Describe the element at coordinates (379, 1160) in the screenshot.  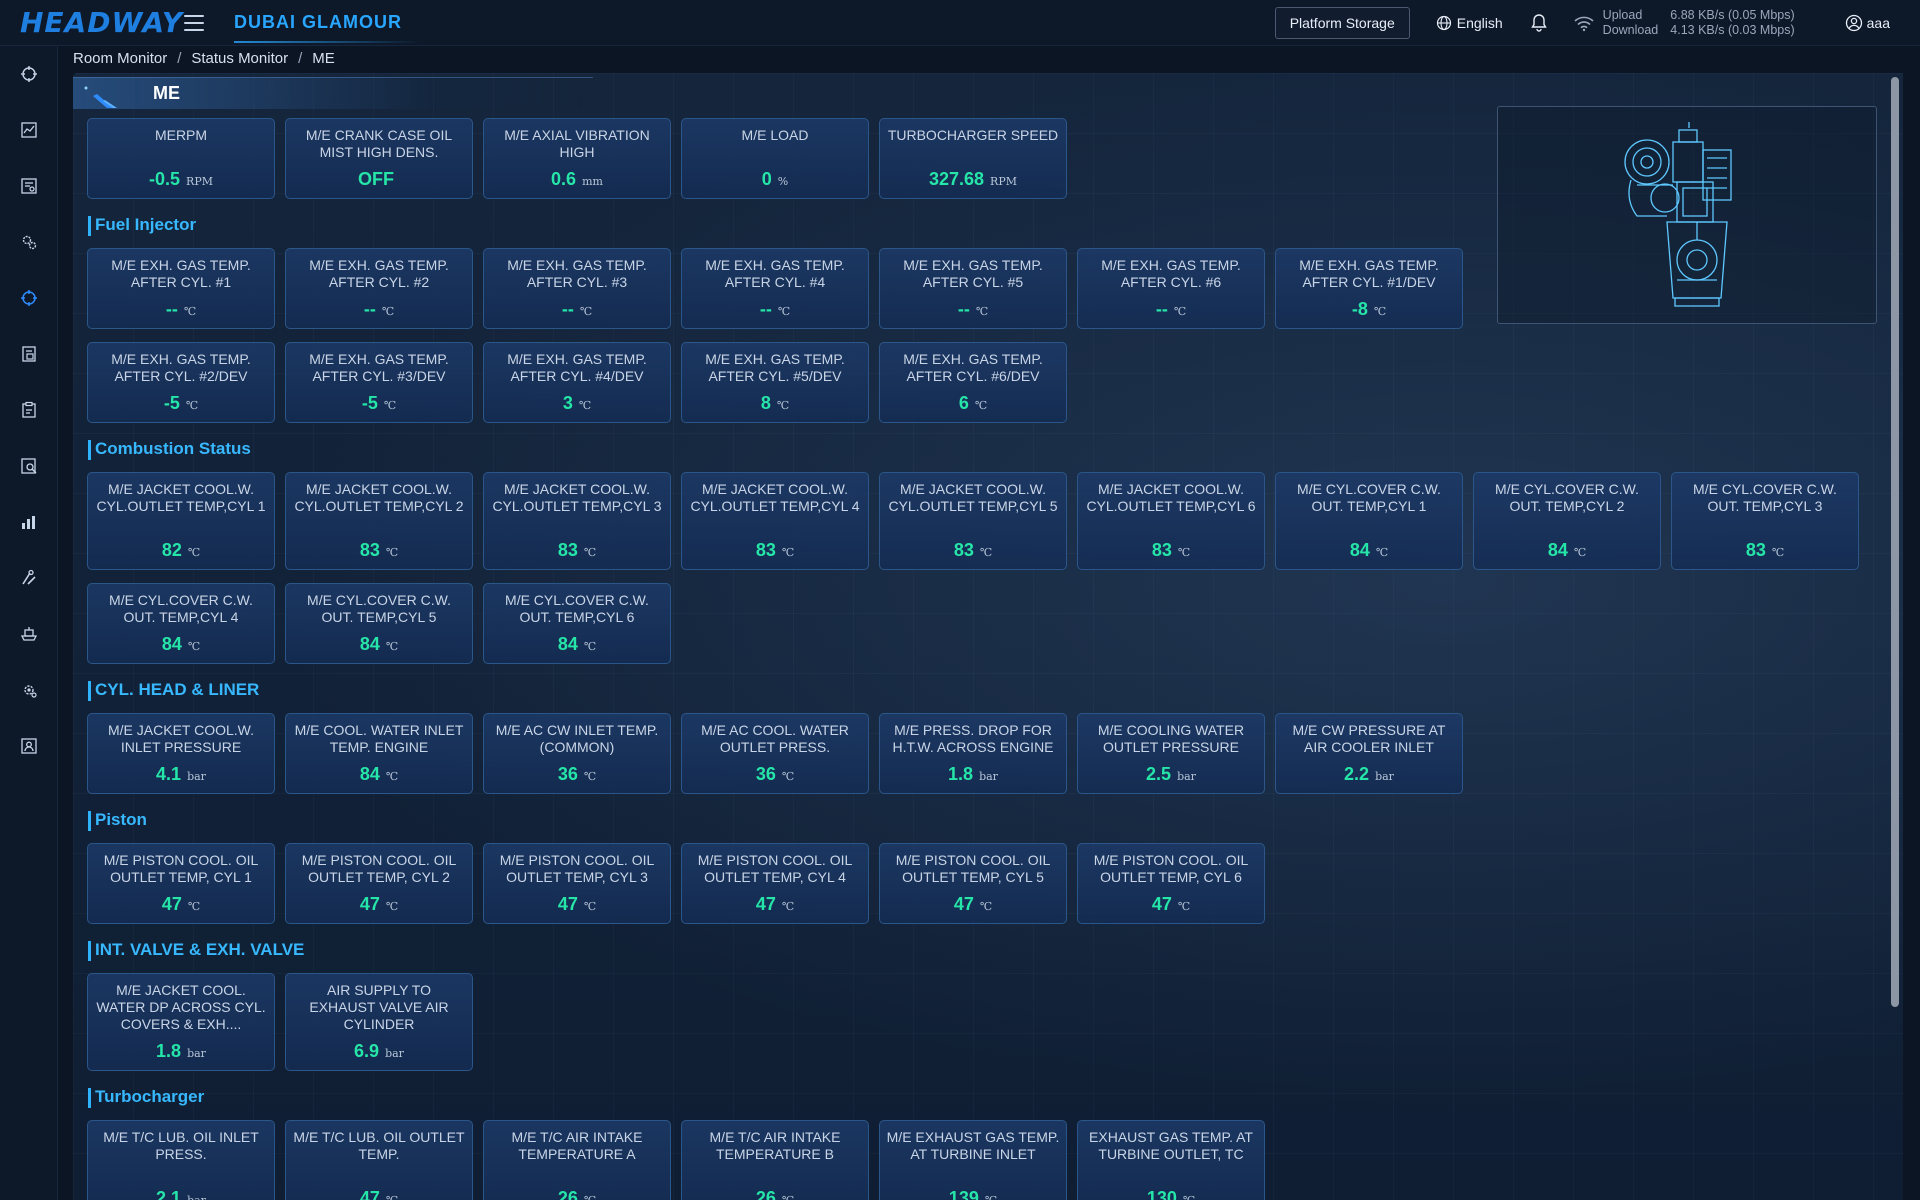
I see `sensor-card: M/E T/C LUB. OIL OUTLET TEMP. 47 ℃` at that location.